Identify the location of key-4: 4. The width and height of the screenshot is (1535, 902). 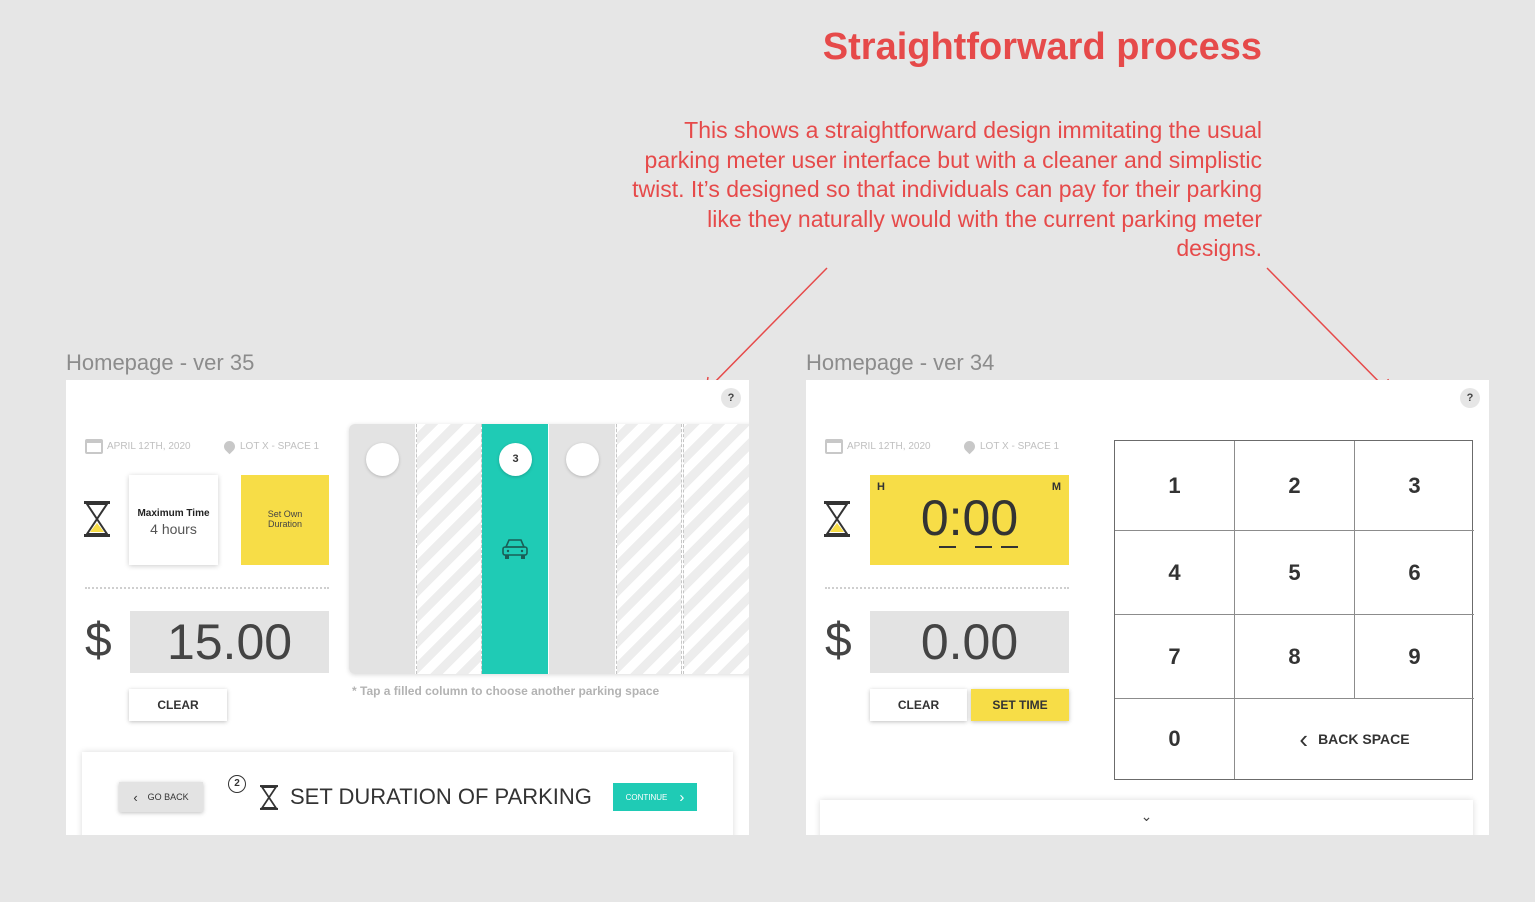
(1175, 573).